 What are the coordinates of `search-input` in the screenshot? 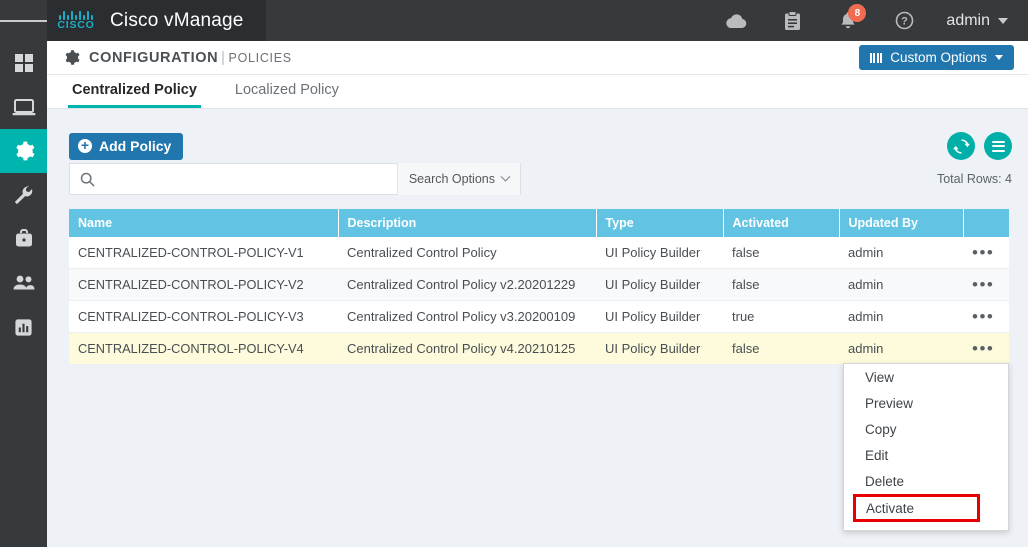 It's located at (250, 179).